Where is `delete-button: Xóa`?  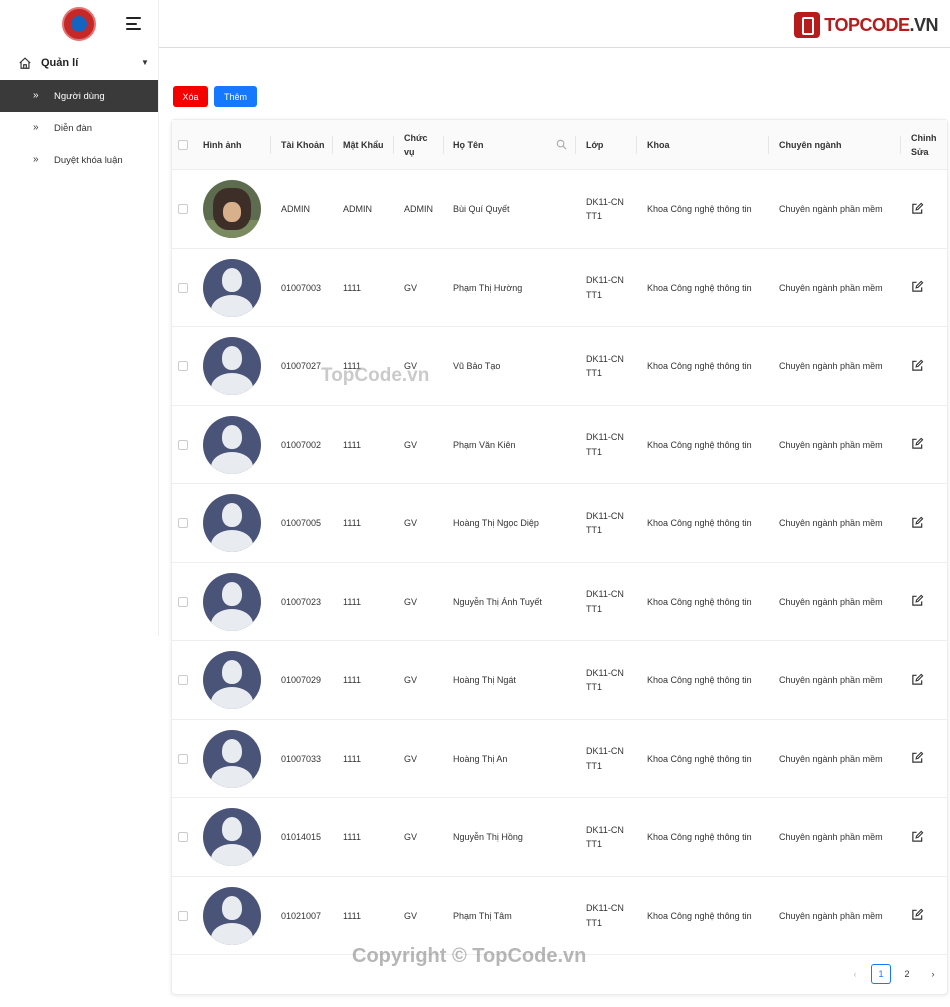
delete-button: Xóa is located at coordinates (190, 96).